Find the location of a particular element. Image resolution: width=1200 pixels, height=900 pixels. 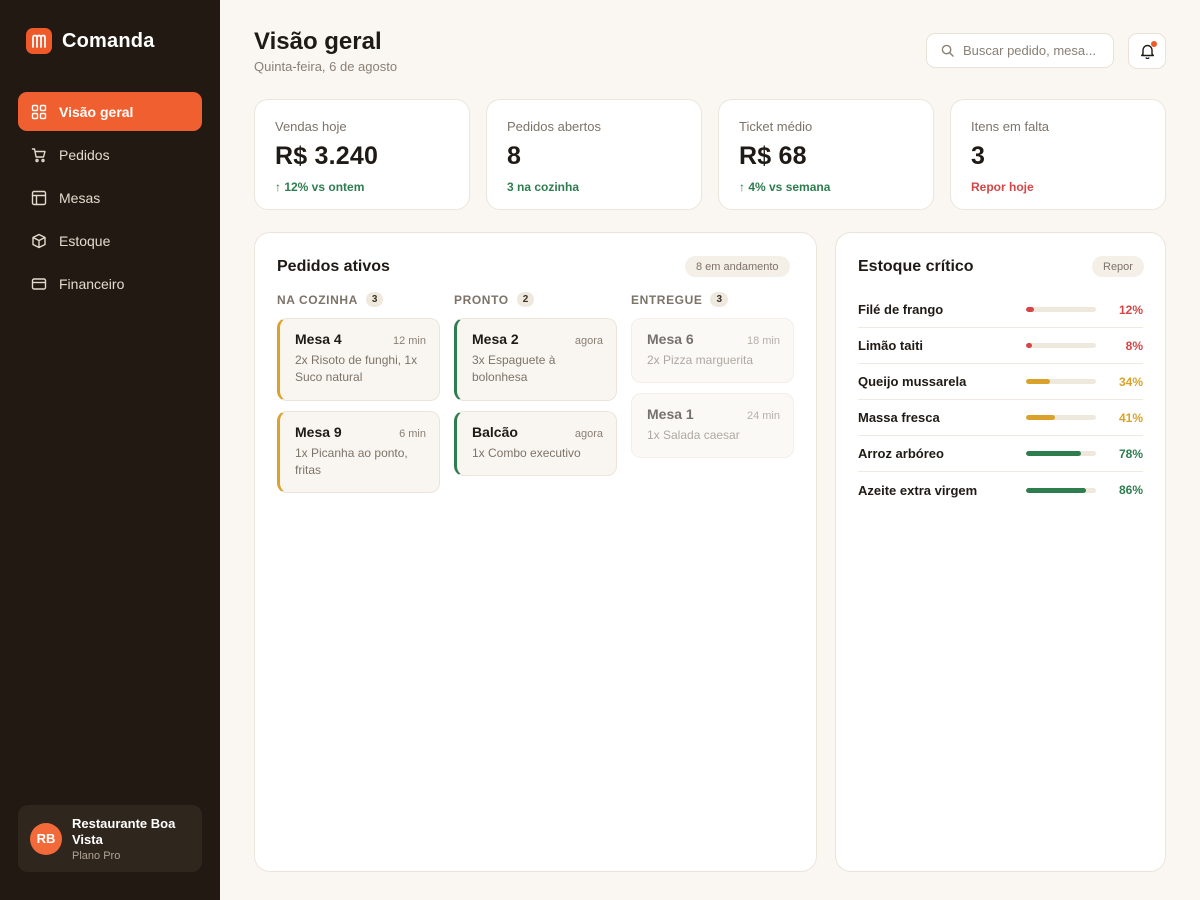

layout-icon is located at coordinates (39, 197).